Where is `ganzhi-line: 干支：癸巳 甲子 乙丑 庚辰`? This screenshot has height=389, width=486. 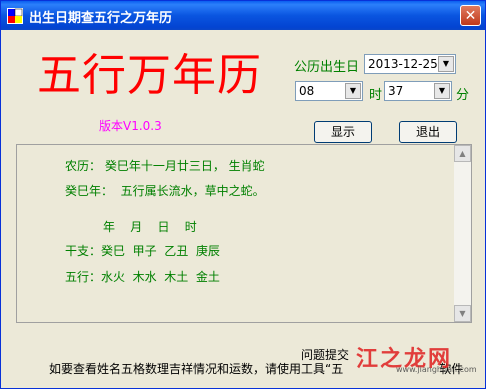 ganzhi-line: 干支：癸巳 甲子 乙丑 庚辰 is located at coordinates (142, 251).